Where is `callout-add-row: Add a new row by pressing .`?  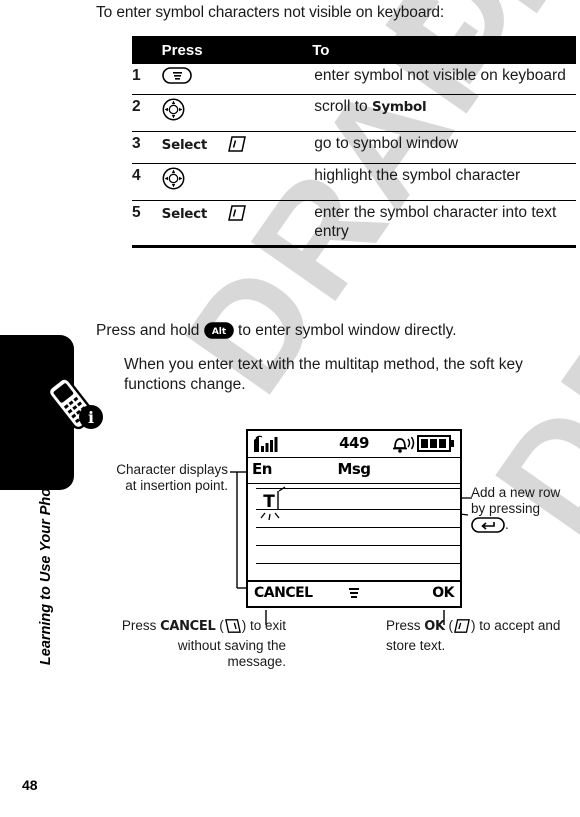 callout-add-row: Add a new row by pressing . is located at coordinates (523, 511).